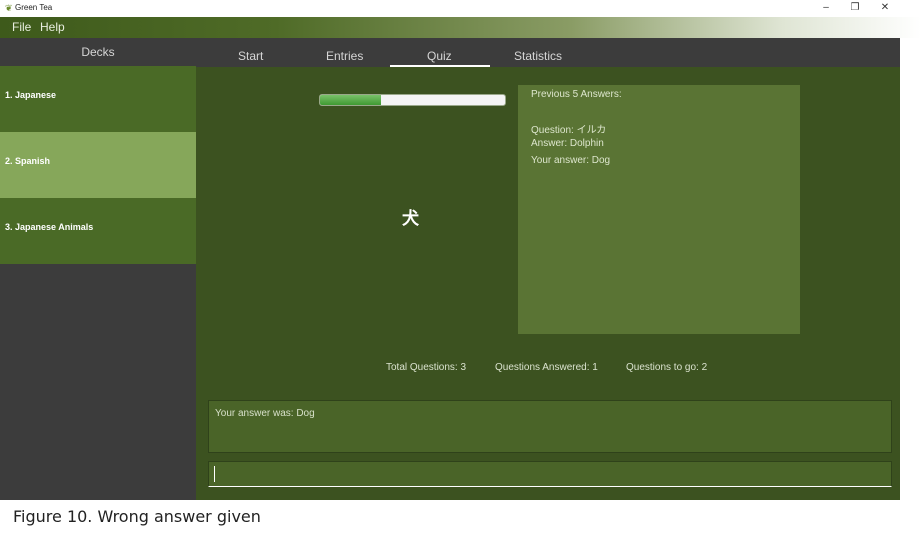 This screenshot has height=533, width=921. What do you see at coordinates (351, 100) in the screenshot?
I see `quiz-progress-fill` at bounding box center [351, 100].